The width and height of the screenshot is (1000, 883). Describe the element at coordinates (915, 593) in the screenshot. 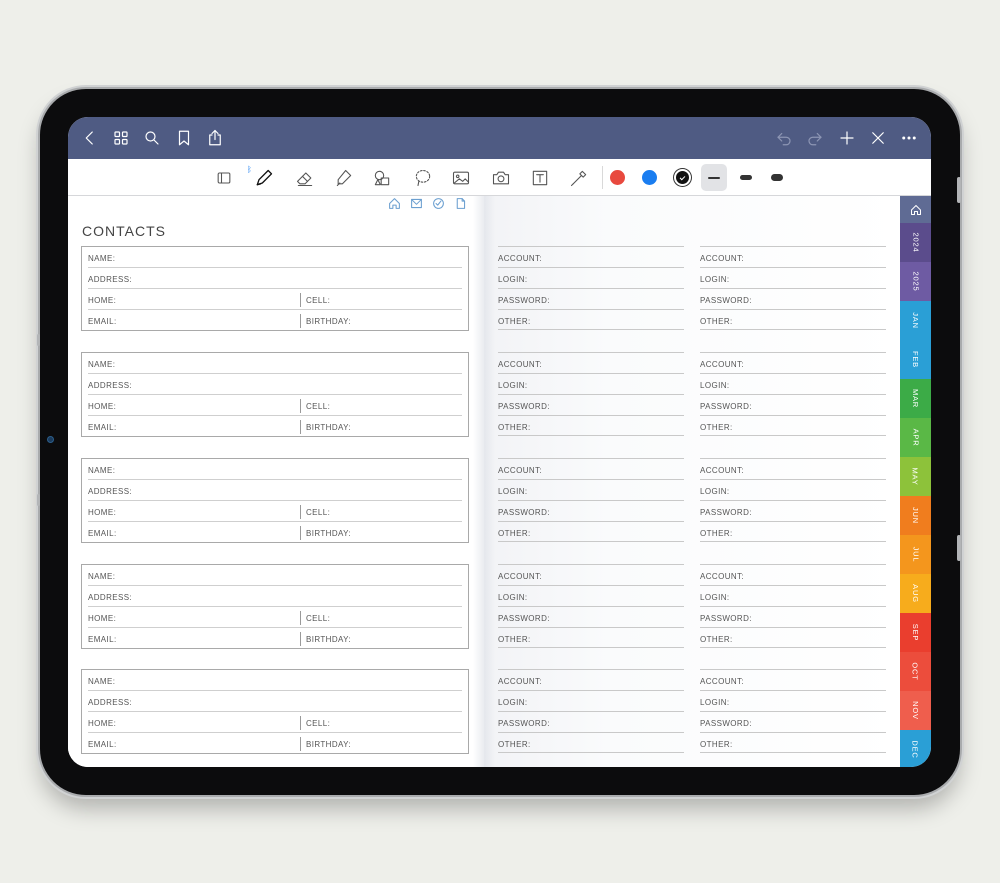

I see `tab-aug: AUG` at that location.